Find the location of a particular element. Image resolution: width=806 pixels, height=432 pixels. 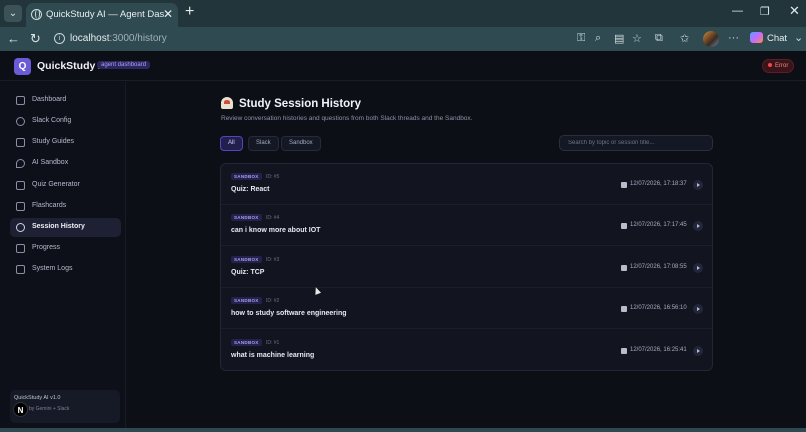

session-id: ID: #5 is located at coordinates (273, 177).